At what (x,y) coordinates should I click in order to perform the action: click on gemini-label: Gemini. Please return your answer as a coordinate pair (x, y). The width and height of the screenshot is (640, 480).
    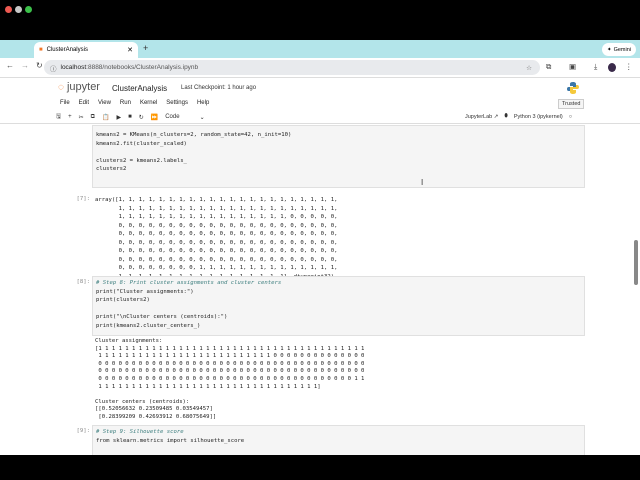
    Looking at the image, I should click on (622, 49).